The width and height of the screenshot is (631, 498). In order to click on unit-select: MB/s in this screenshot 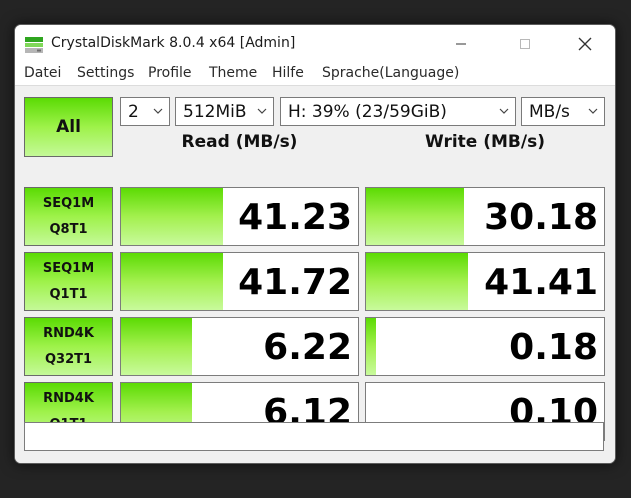, I will do `click(563, 111)`.